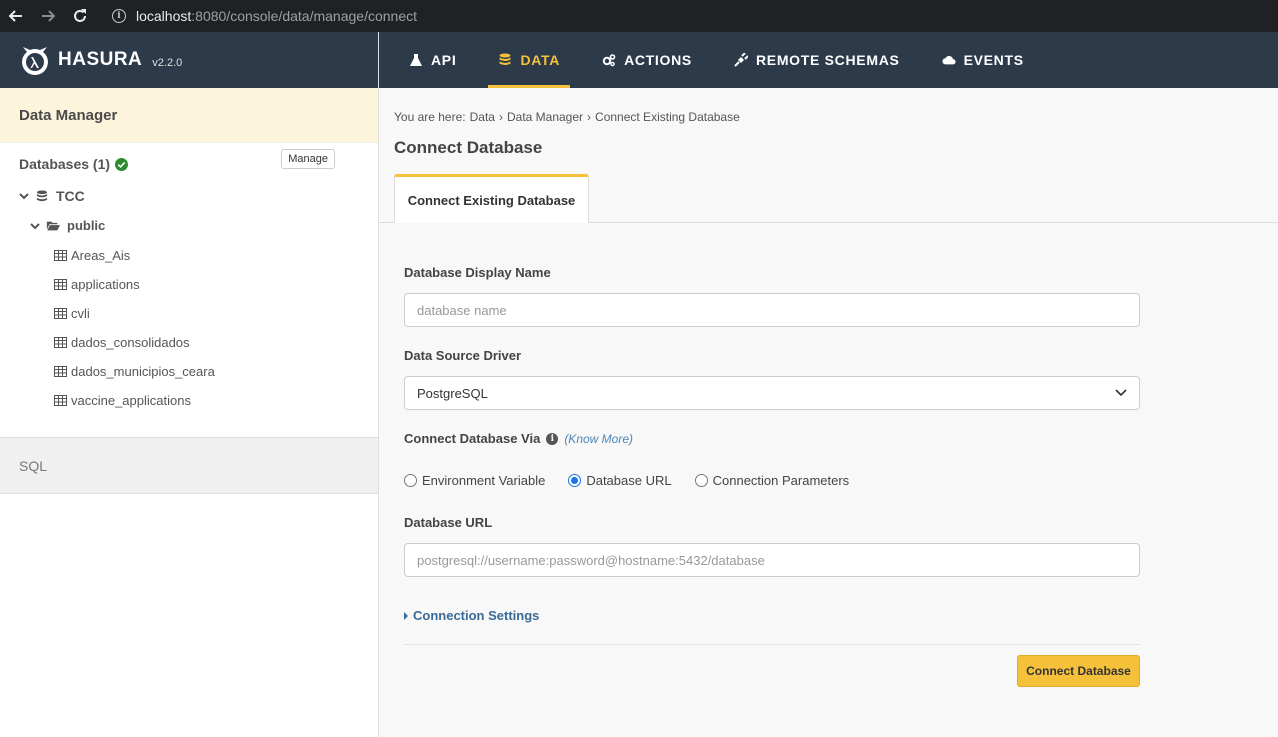 Image resolution: width=1278 pixels, height=737 pixels. What do you see at coordinates (143, 371) in the screenshot?
I see `table-name: dados_municipios_ceara` at bounding box center [143, 371].